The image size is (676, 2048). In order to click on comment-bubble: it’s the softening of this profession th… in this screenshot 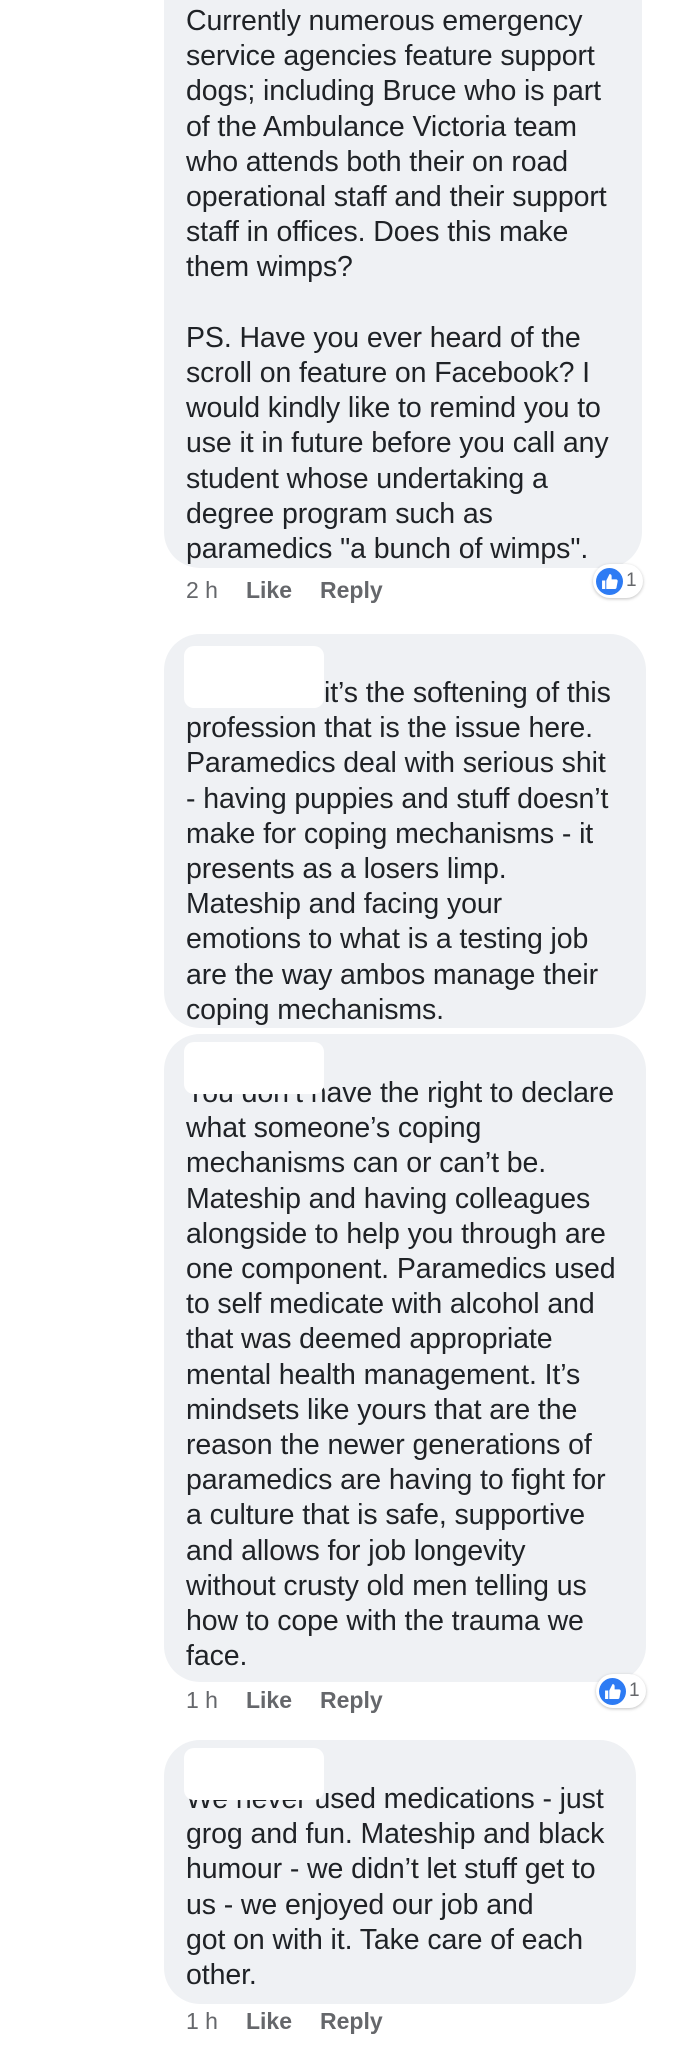, I will do `click(405, 831)`.